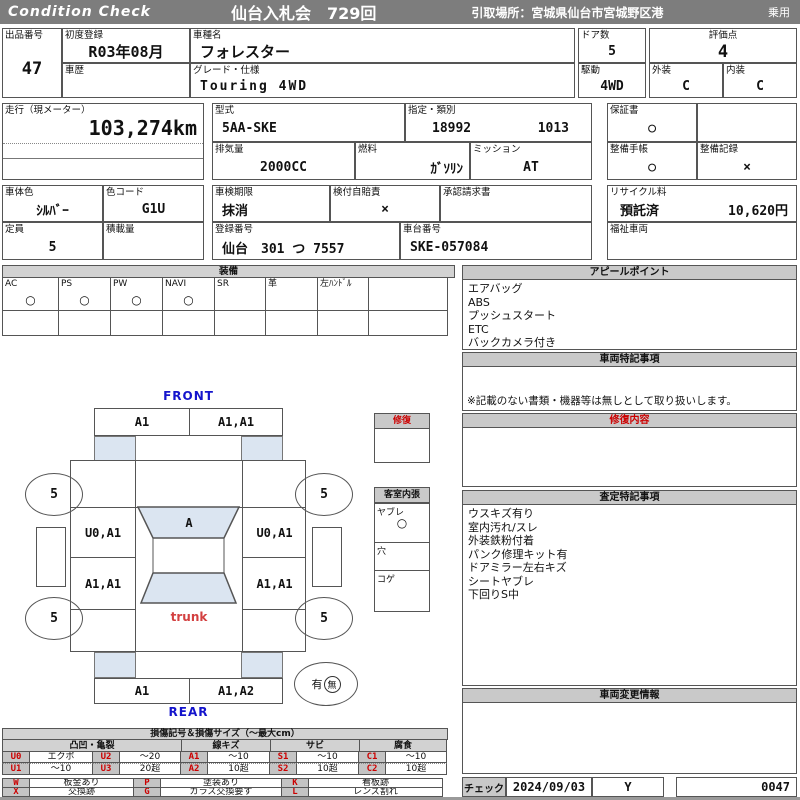 The width and height of the screenshot is (800, 800). I want to click on drive-value: 4WD, so click(612, 86).